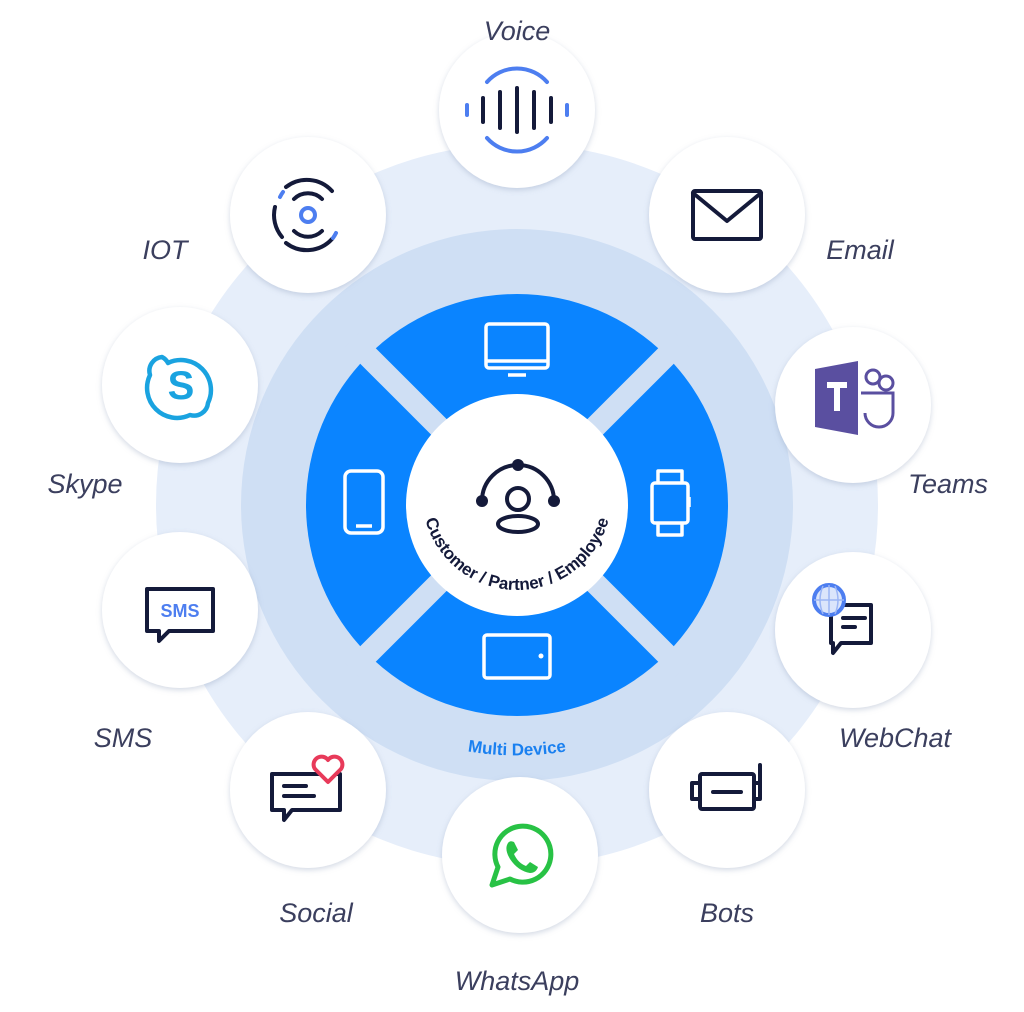 Image resolution: width=1024 pixels, height=1012 pixels. What do you see at coordinates (727, 790) in the screenshot?
I see `channel-bots` at bounding box center [727, 790].